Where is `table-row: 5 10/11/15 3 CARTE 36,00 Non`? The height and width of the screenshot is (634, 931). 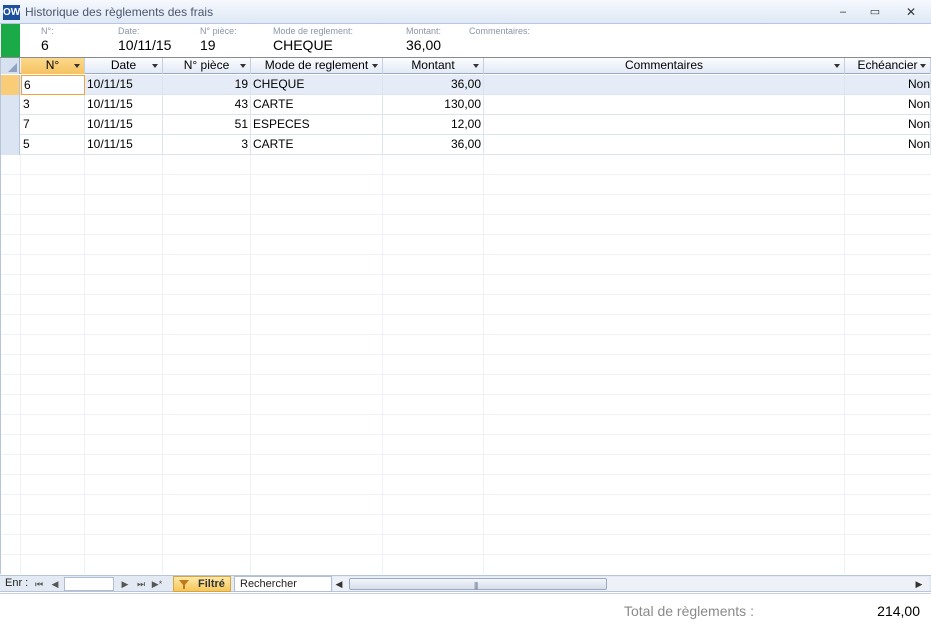 table-row: 5 10/11/15 3 CARTE 36,00 Non is located at coordinates (466, 145).